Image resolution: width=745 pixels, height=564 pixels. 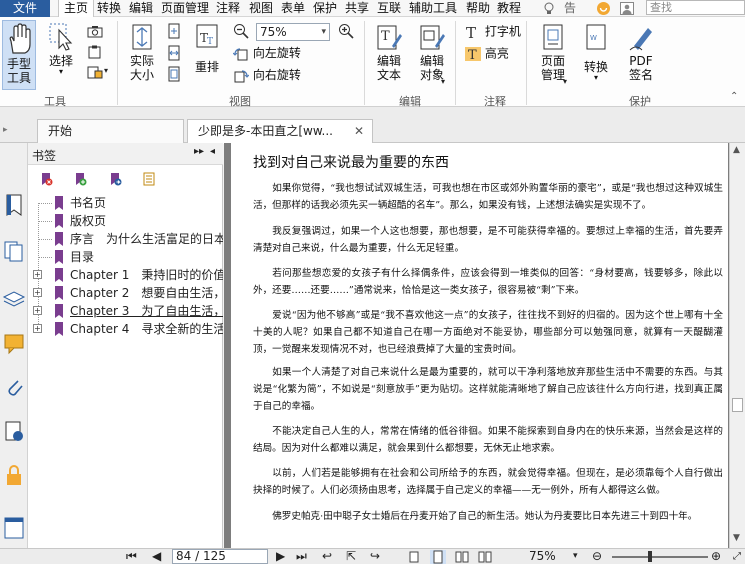 I want to click on scroll-down-icon: ▼, so click(x=736, y=538).